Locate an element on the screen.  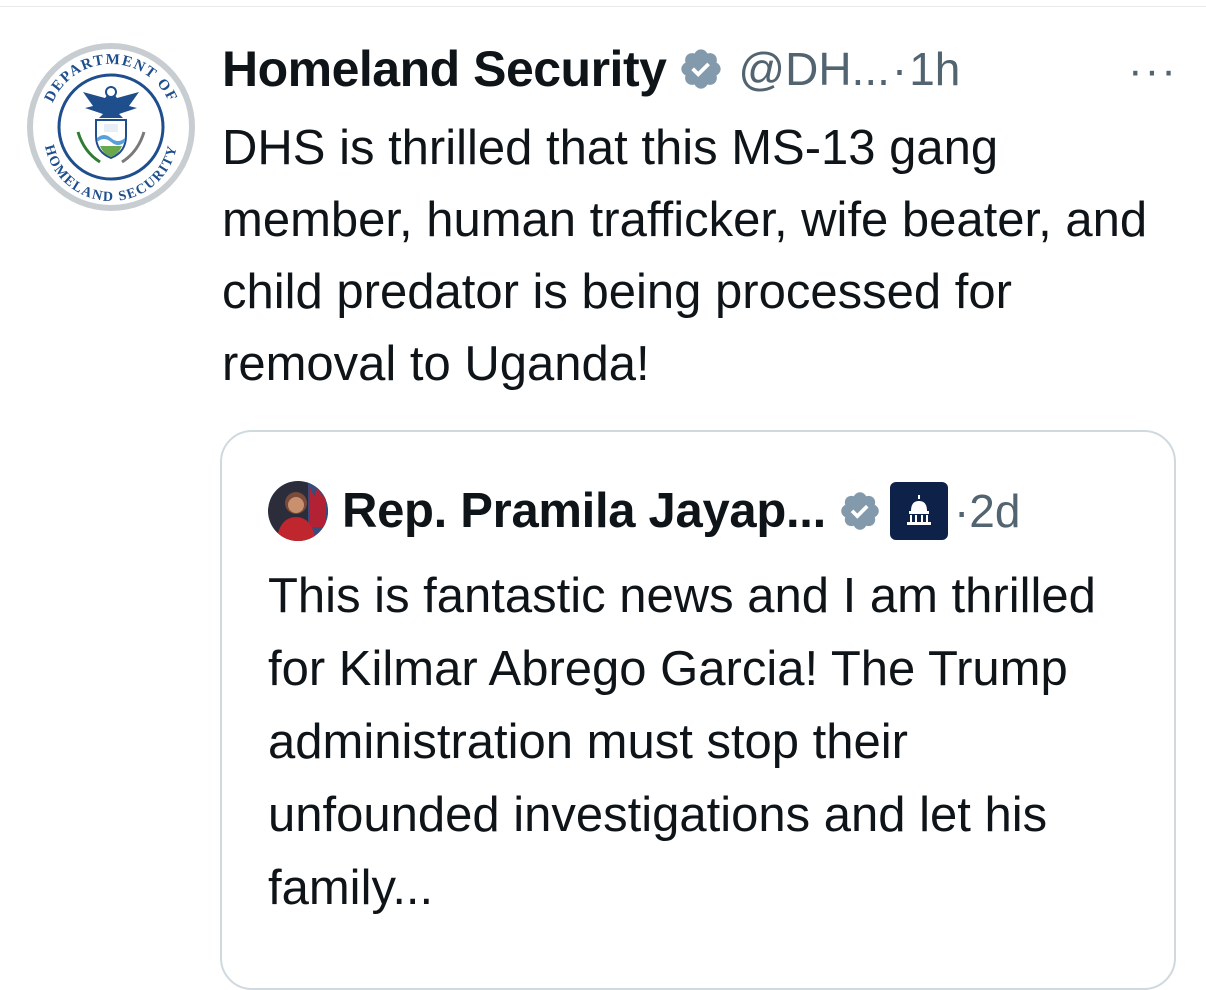
author-avatar: DEPARTMENT OF HOMELAND SECURITY is located at coordinates (111, 127).